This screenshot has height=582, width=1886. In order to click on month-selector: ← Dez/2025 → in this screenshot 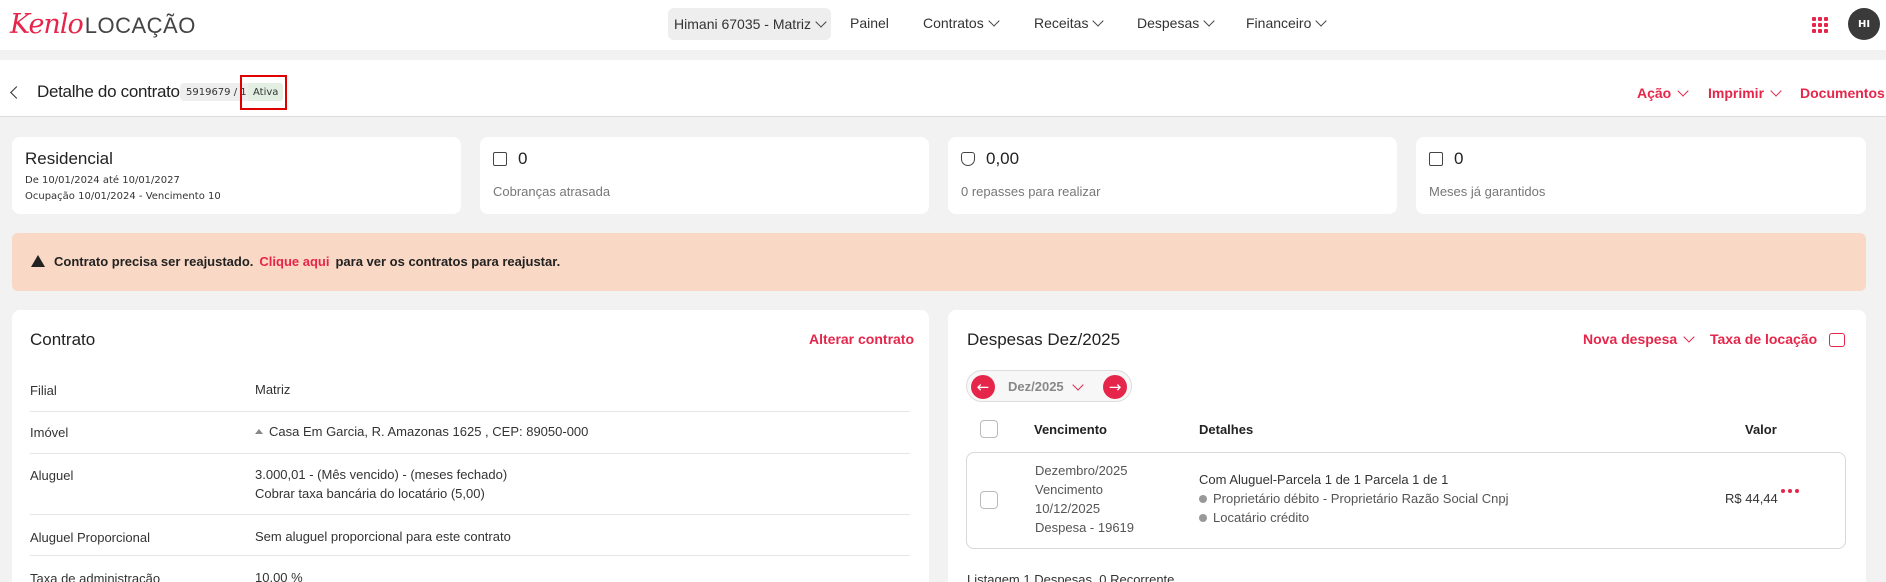, I will do `click(1049, 386)`.